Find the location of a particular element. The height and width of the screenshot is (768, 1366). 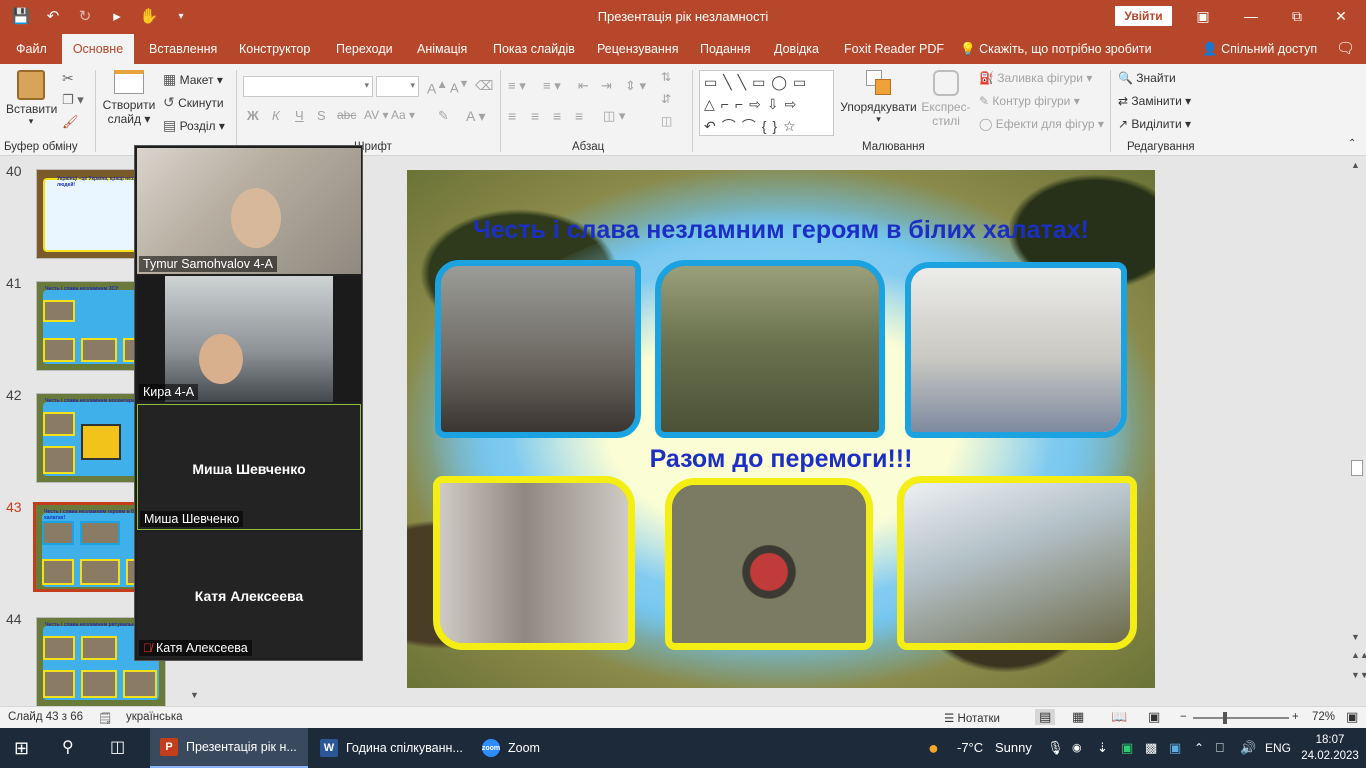

undo-icon: ↶ is located at coordinates (53, 16).